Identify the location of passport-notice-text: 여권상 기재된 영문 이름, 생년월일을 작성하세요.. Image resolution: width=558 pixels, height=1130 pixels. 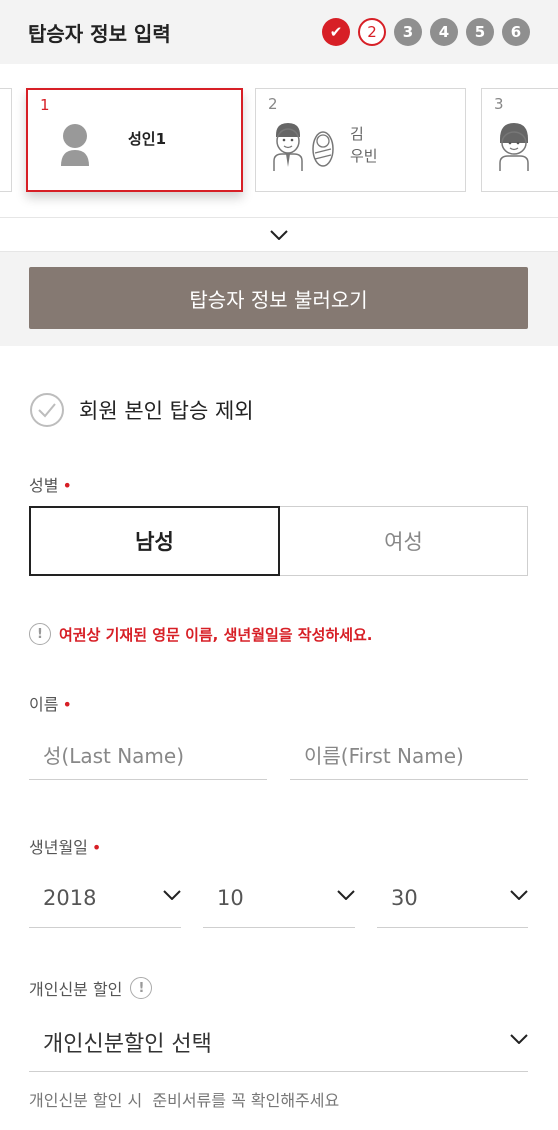
(216, 634).